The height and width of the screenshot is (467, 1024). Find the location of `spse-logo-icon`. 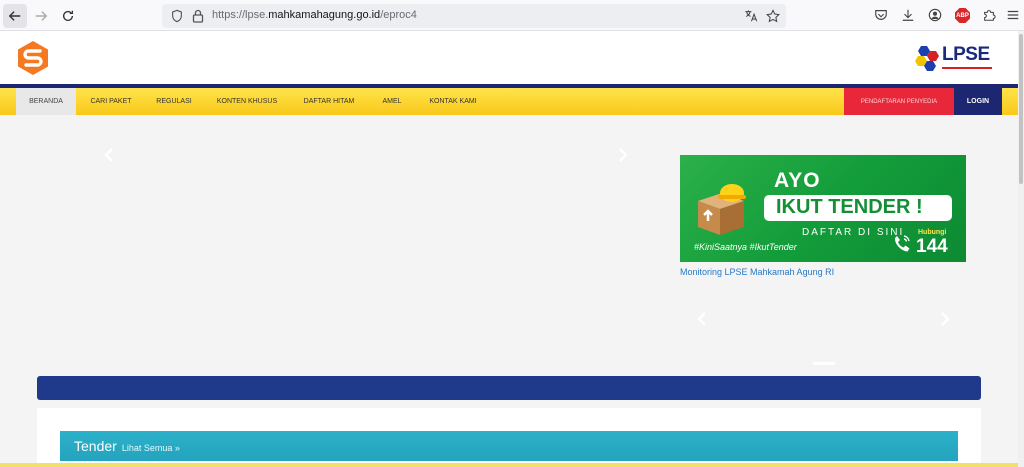

spse-logo-icon is located at coordinates (33, 58).